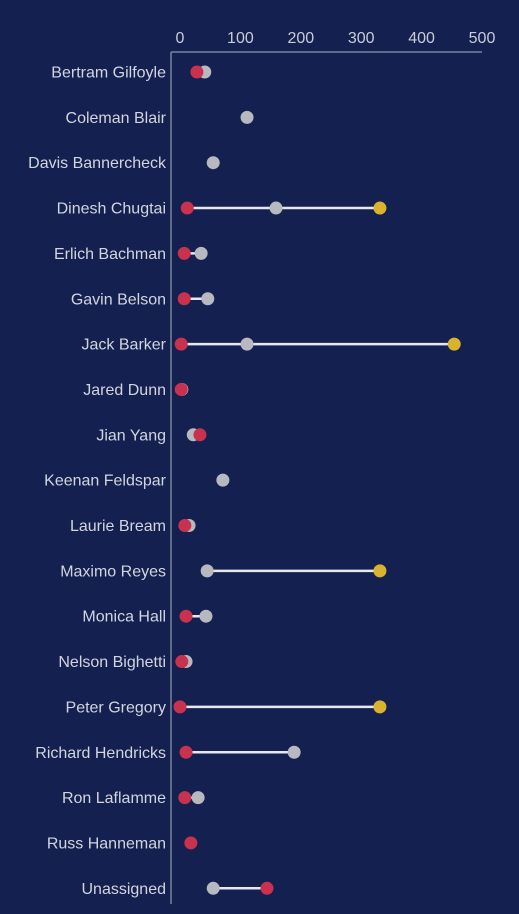  Describe the element at coordinates (131, 435) in the screenshot. I see `category-label: Jian Yang` at that location.